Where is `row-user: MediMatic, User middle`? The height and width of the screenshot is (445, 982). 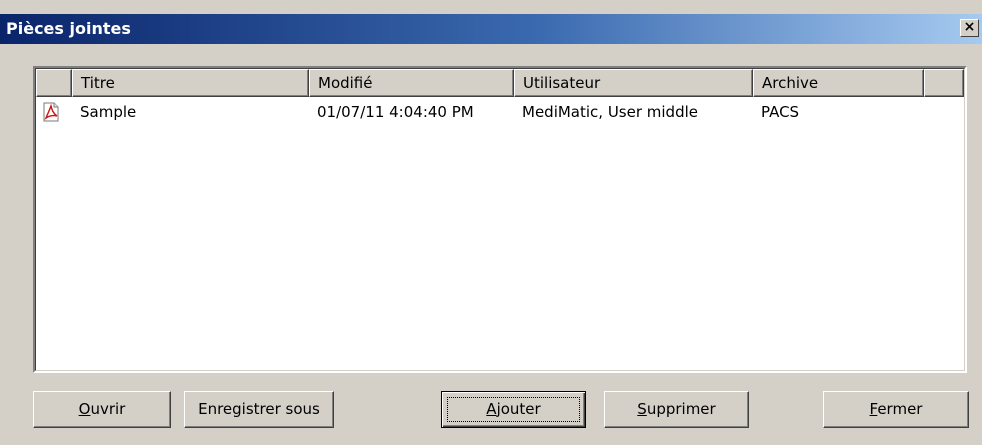
row-user: MediMatic, User middle is located at coordinates (610, 112).